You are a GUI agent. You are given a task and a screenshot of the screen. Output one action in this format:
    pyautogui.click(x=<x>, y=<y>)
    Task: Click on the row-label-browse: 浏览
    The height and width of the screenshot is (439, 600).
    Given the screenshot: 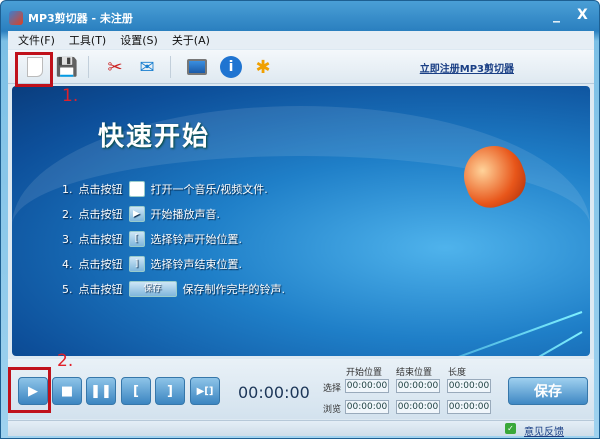 What is the action you would take?
    pyautogui.click(x=332, y=410)
    